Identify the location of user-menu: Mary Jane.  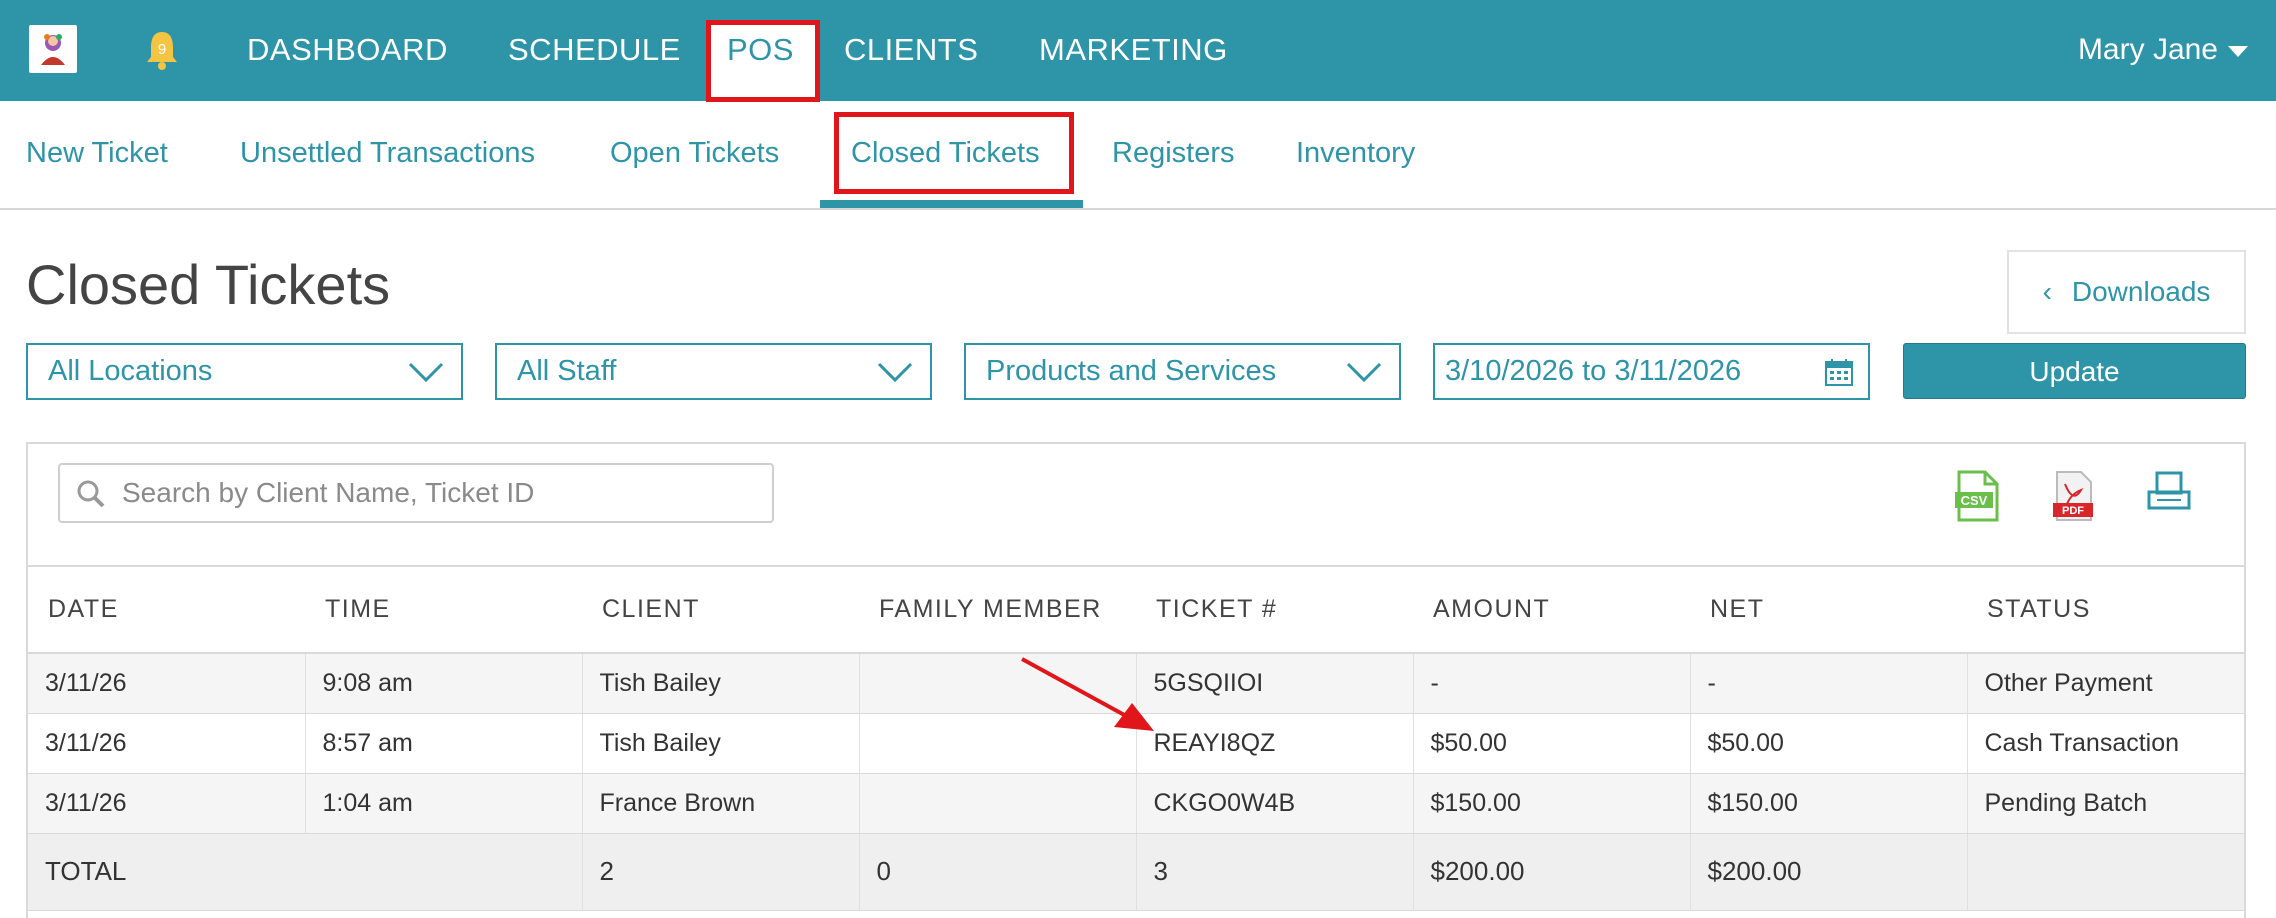
(2163, 50).